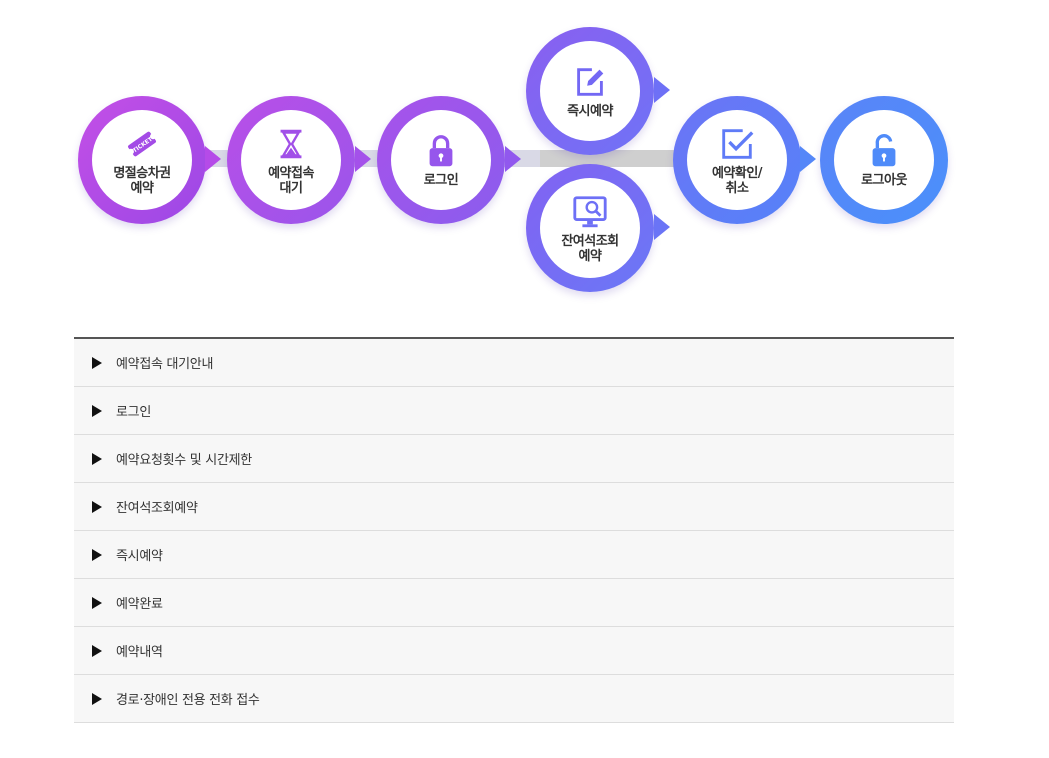  What do you see at coordinates (291, 144) in the screenshot?
I see `hourglass-icon` at bounding box center [291, 144].